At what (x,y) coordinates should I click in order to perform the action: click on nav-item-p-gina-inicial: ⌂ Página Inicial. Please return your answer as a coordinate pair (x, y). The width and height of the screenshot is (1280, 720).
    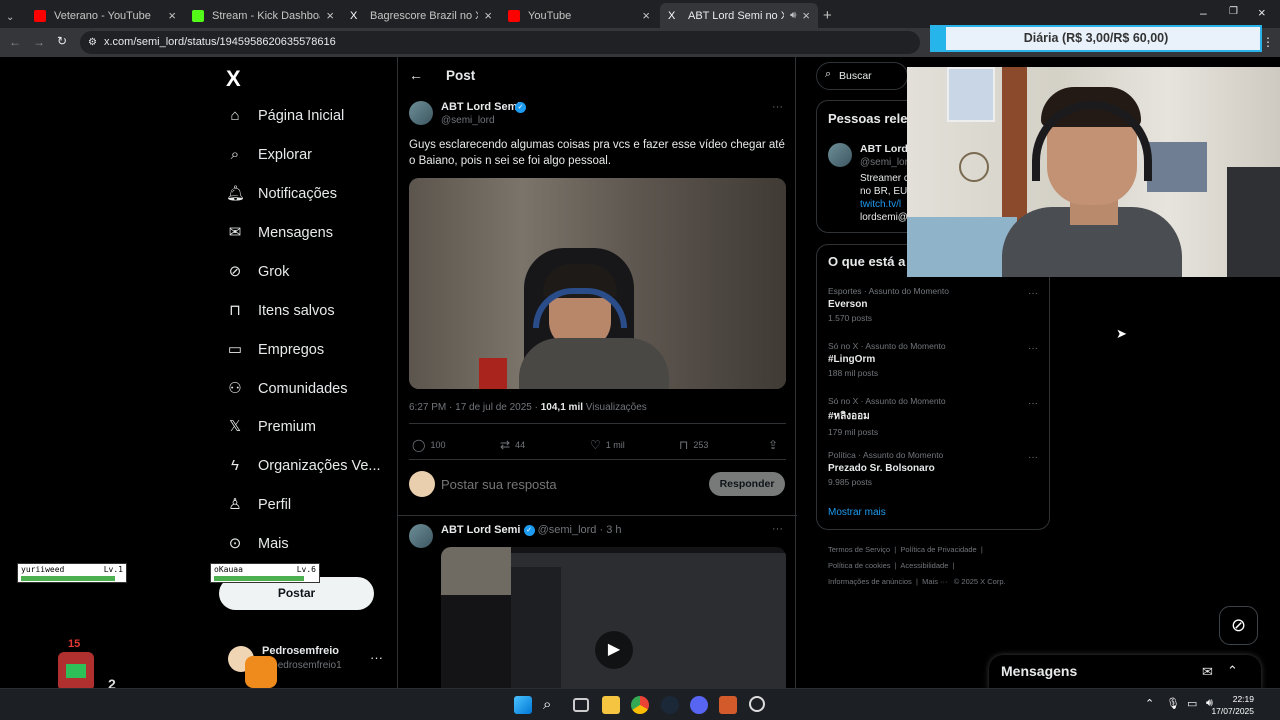
    Looking at the image, I should click on (285, 116).